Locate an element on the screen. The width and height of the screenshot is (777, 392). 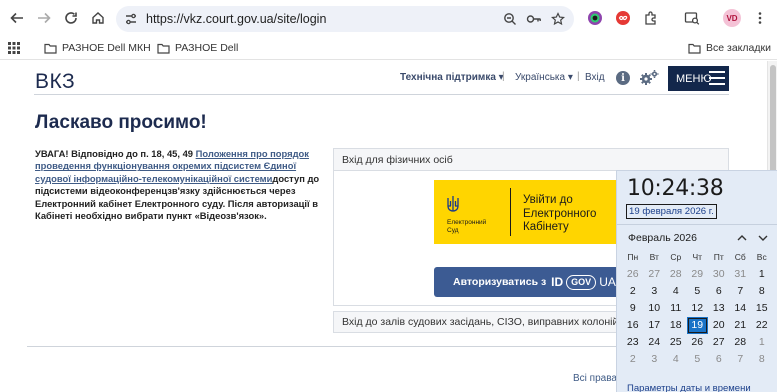
ecourt-brand-line: Електронний is located at coordinates (467, 222).